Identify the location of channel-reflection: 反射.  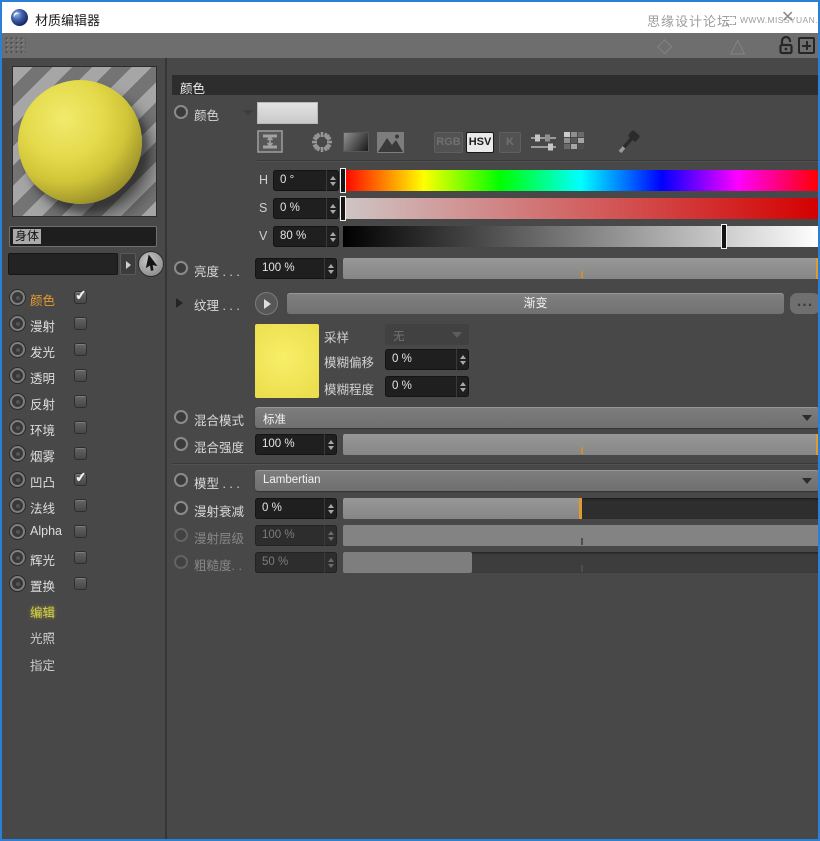
(83, 402).